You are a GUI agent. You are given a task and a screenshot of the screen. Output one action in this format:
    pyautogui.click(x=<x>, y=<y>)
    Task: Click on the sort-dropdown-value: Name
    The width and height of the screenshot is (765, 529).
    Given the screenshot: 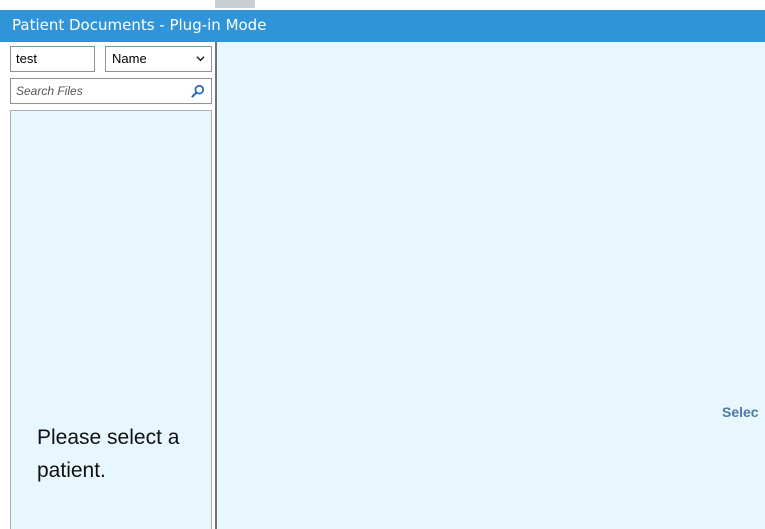 What is the action you would take?
    pyautogui.click(x=129, y=58)
    